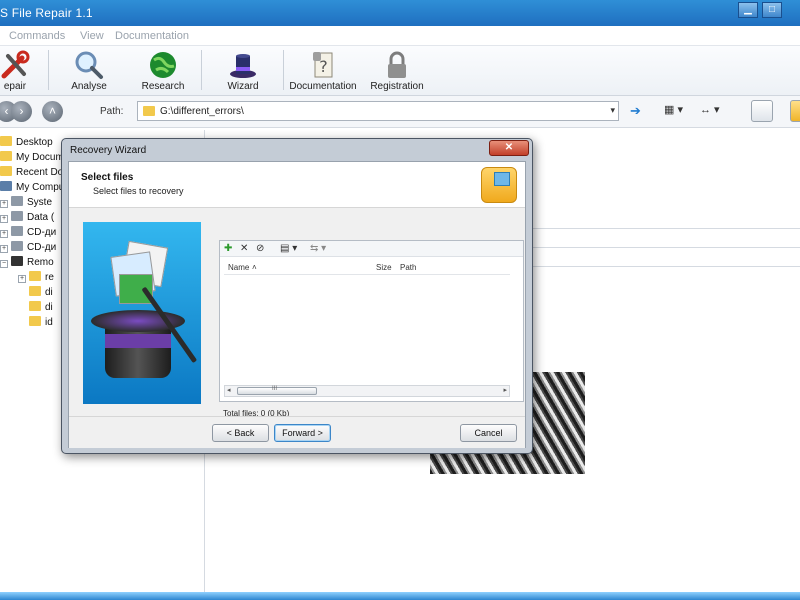 This screenshot has width=800, height=600. Describe the element at coordinates (6, 111) in the screenshot. I see `arrow-left-icon: ‹` at that location.